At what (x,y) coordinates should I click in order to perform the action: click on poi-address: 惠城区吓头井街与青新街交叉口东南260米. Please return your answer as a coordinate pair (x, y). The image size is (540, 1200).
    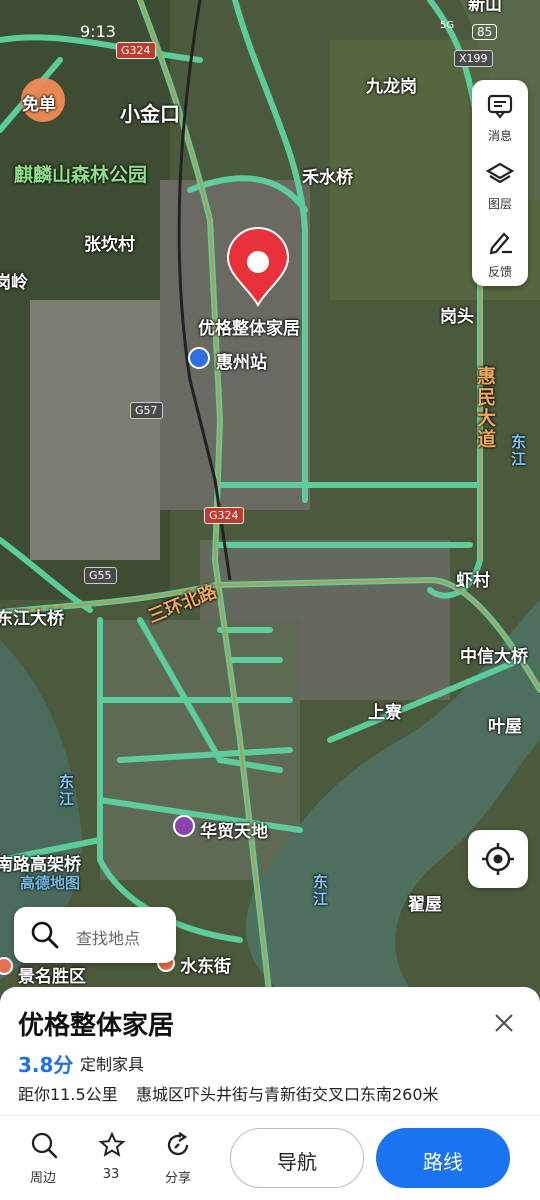
    Looking at the image, I should click on (287, 1094).